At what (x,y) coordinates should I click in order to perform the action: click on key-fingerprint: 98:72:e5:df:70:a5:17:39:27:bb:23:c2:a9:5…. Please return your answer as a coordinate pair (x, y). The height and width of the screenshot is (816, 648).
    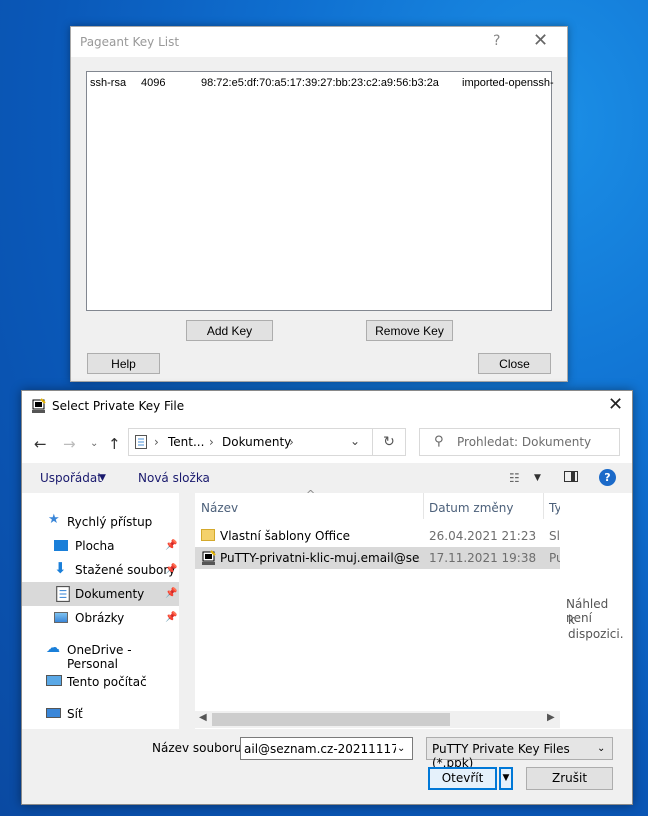
    Looking at the image, I should click on (320, 83).